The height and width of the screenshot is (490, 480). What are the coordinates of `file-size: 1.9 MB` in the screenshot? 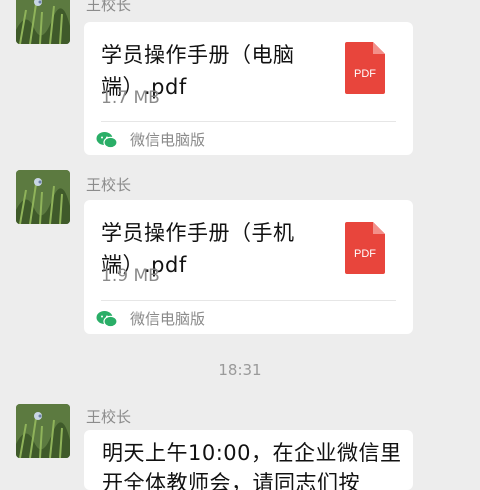 It's located at (130, 276).